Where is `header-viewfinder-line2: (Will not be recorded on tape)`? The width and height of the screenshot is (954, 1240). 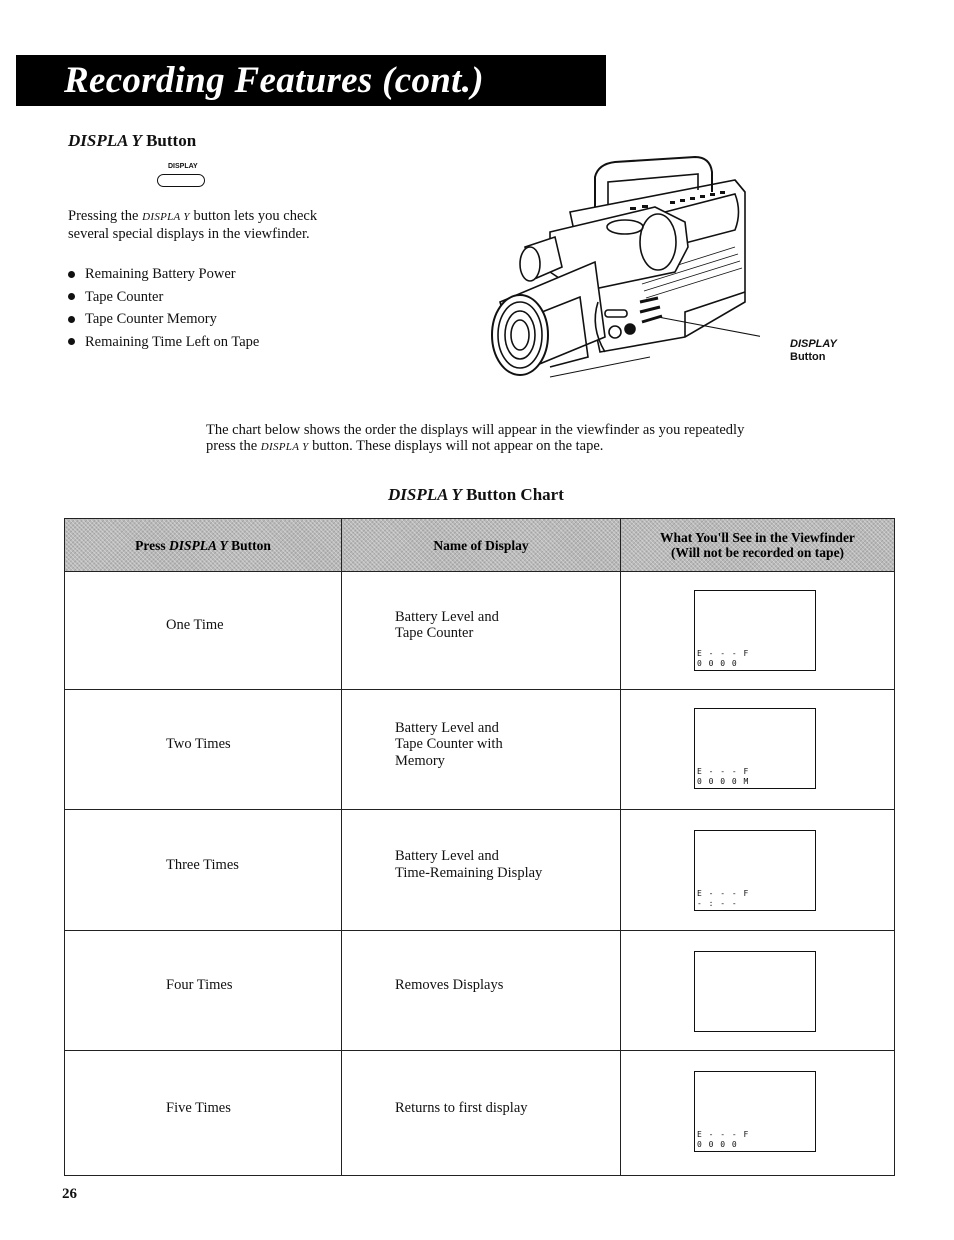
header-viewfinder-line2: (Will not be recorded on tape) is located at coordinates (757, 552).